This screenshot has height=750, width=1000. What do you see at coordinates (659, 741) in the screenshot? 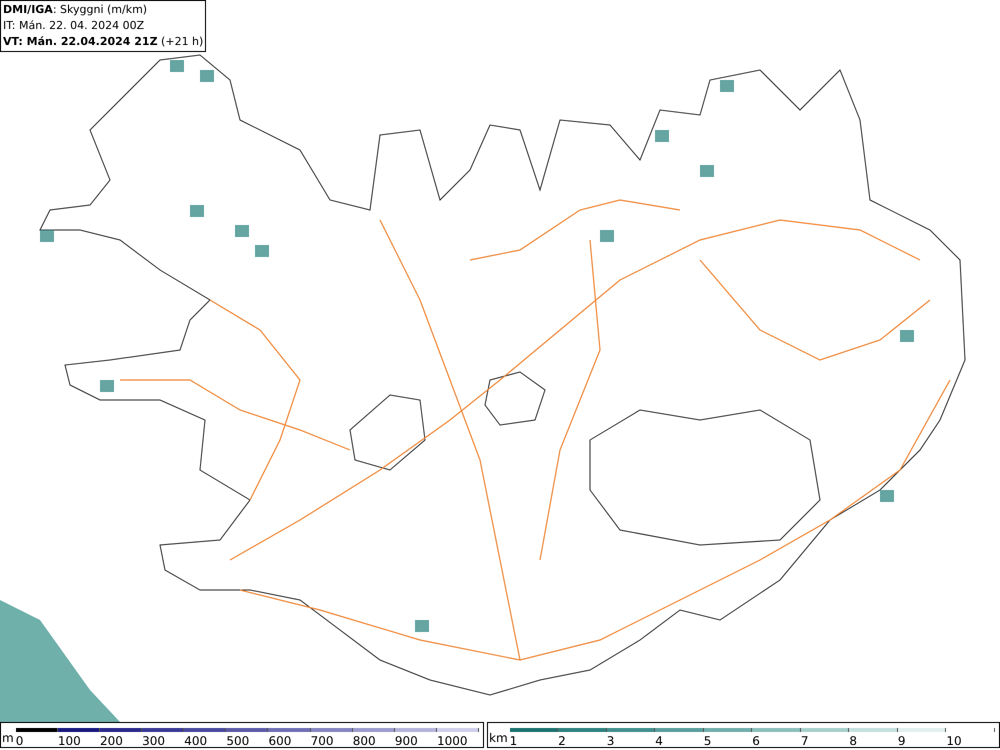
I see `scale-label: 4` at bounding box center [659, 741].